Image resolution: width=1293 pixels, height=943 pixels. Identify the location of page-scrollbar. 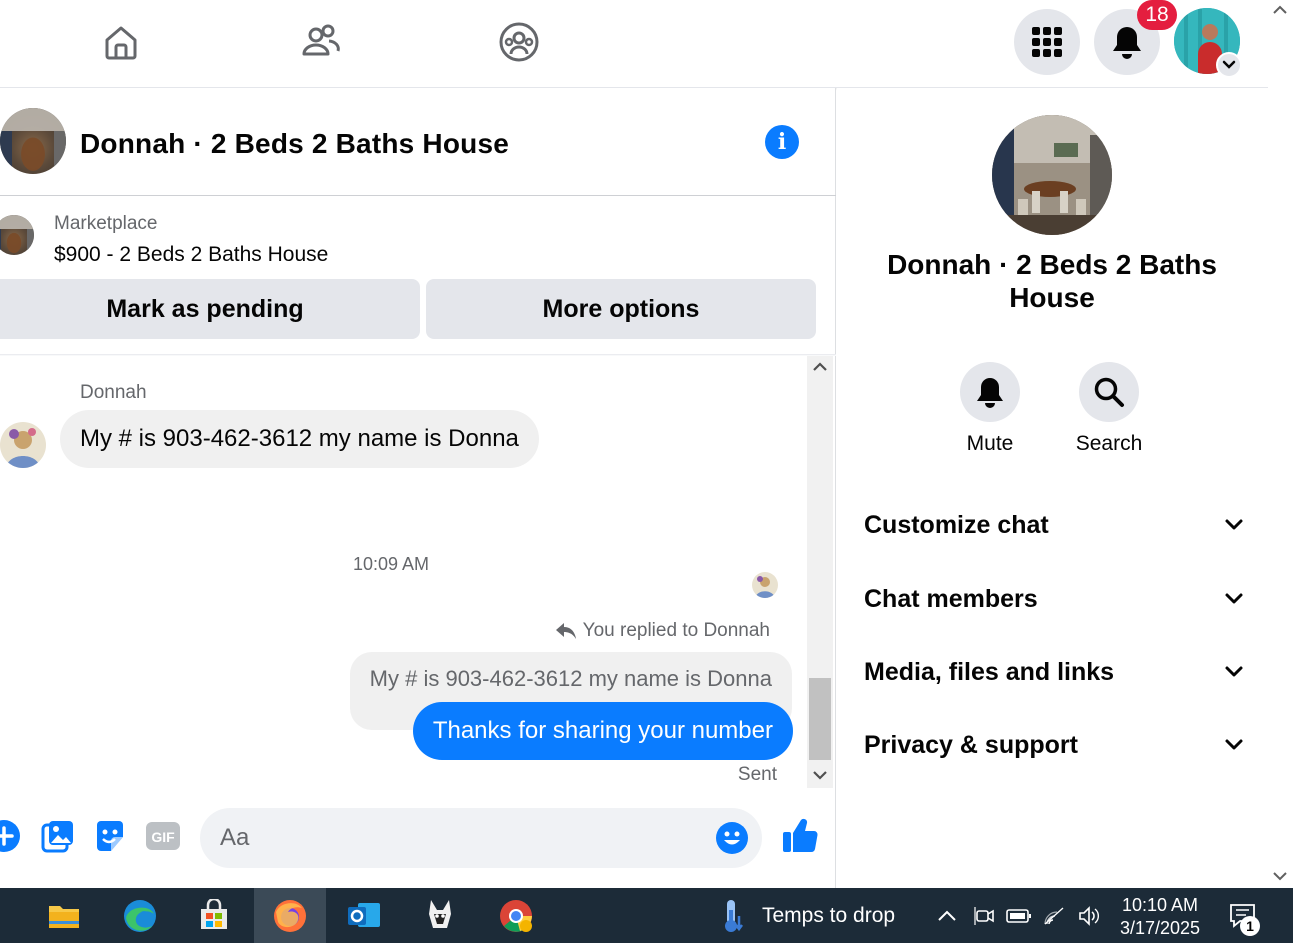
(1280, 444).